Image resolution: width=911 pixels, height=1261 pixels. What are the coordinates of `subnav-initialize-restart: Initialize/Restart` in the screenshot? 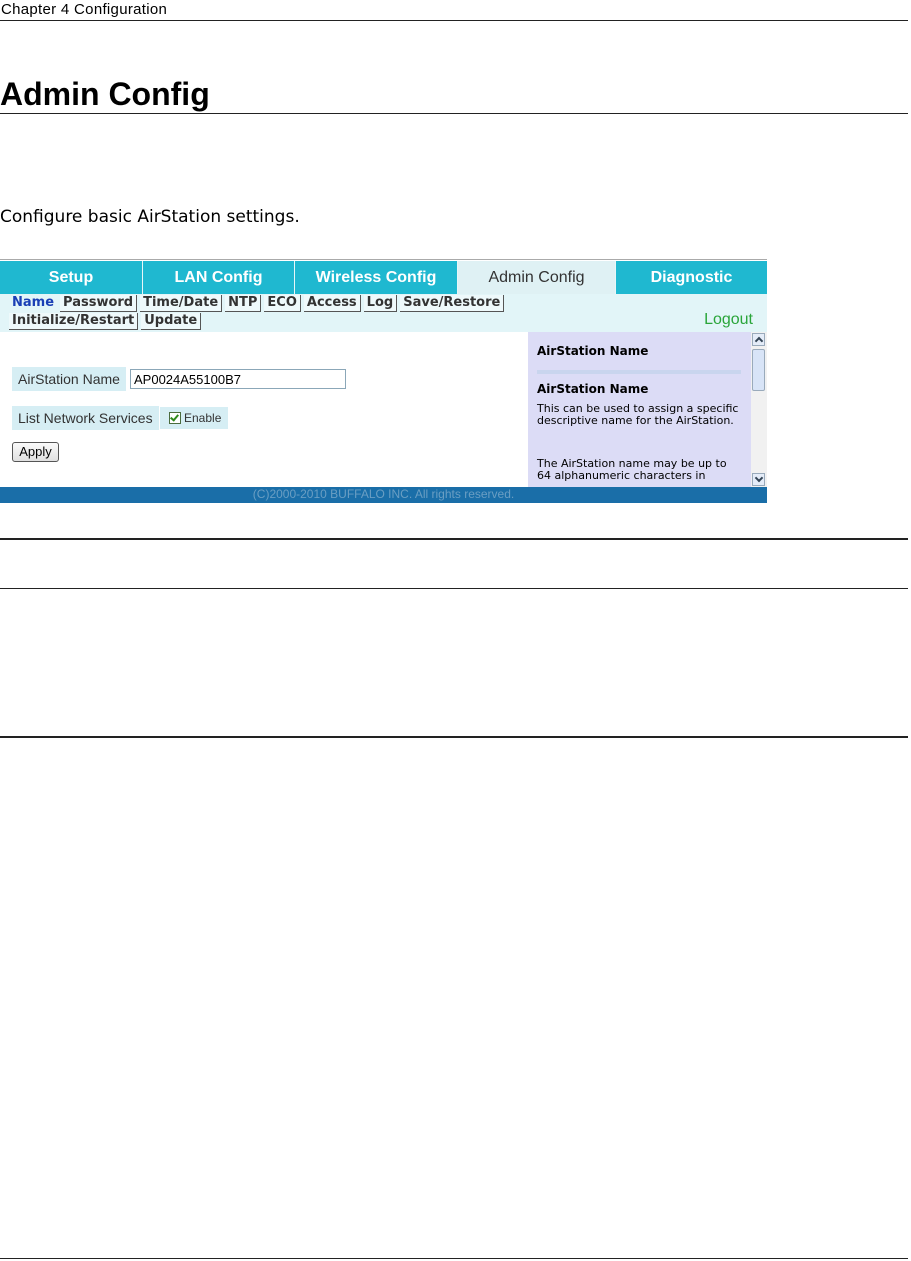 It's located at (74, 321).